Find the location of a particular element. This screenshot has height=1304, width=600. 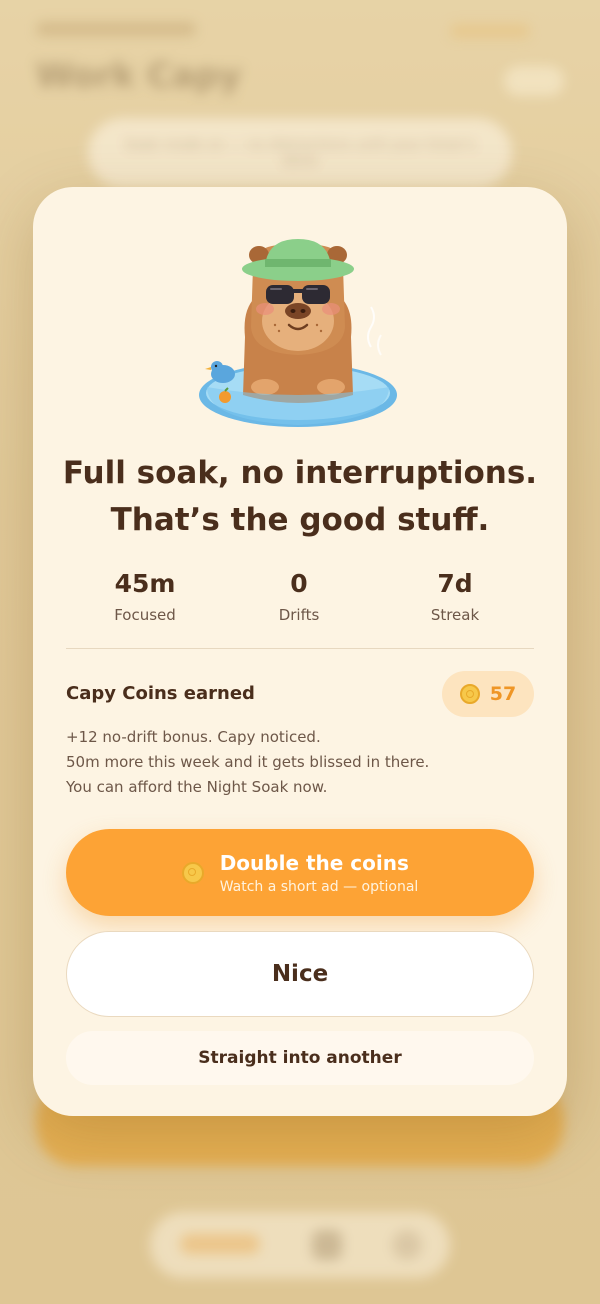

message-line: +12 no-drift bonus. Capy noticed. is located at coordinates (193, 737).